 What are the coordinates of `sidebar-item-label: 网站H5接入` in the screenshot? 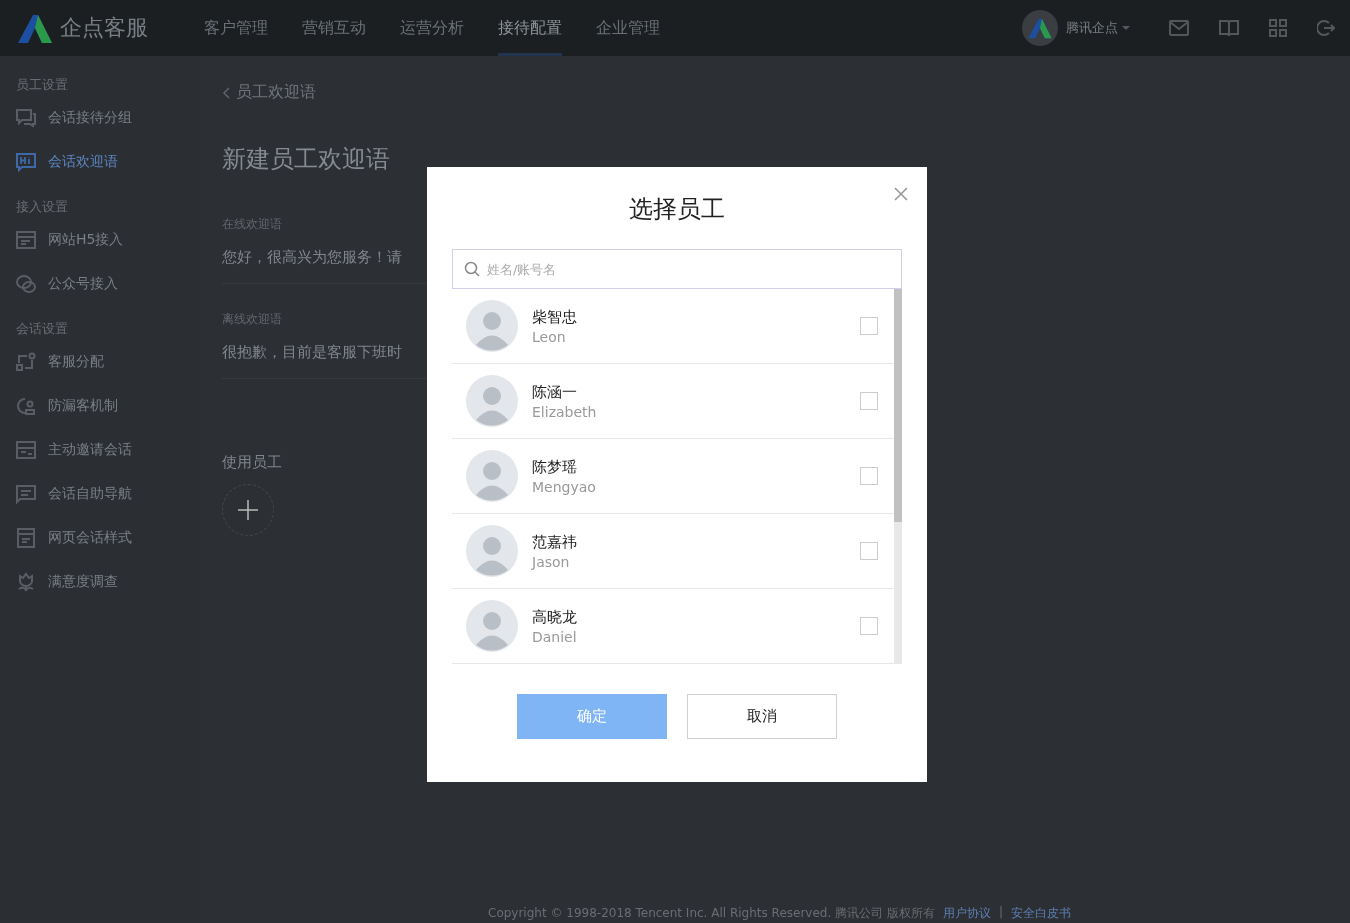 It's located at (86, 240).